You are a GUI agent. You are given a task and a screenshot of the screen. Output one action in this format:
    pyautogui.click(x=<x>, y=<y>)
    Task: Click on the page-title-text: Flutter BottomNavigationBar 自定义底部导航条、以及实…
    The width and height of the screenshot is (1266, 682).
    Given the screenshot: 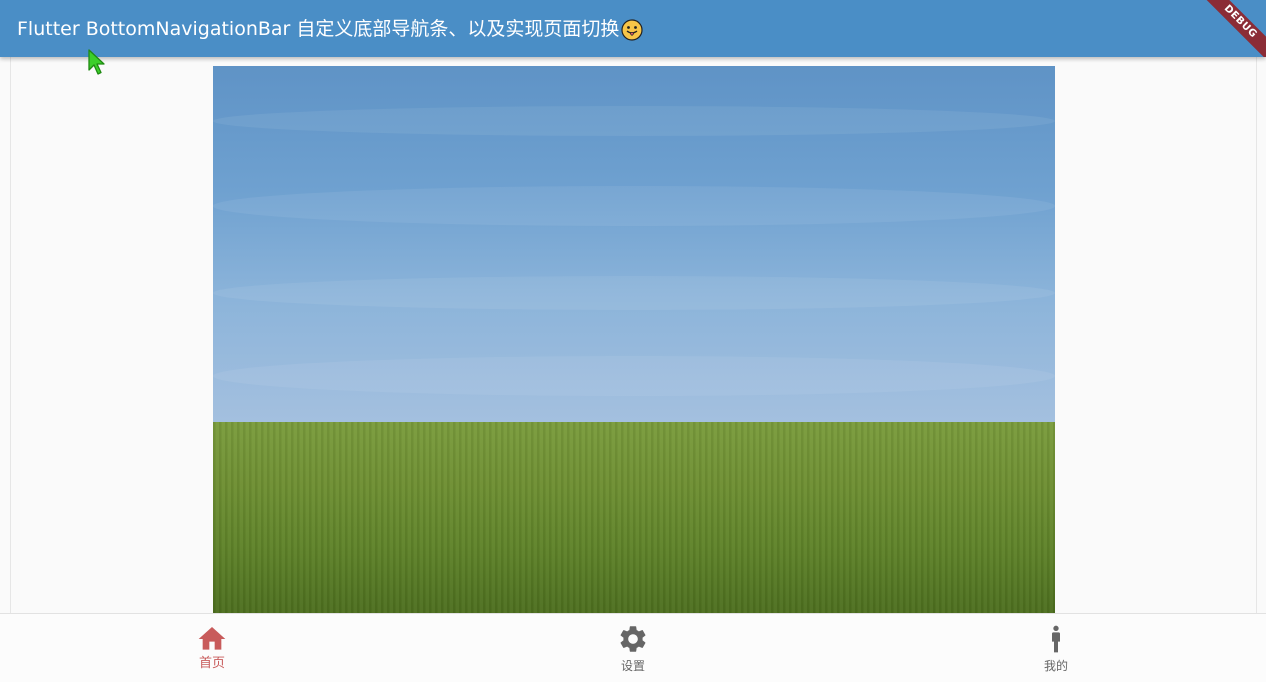 What is the action you would take?
    pyautogui.click(x=318, y=29)
    